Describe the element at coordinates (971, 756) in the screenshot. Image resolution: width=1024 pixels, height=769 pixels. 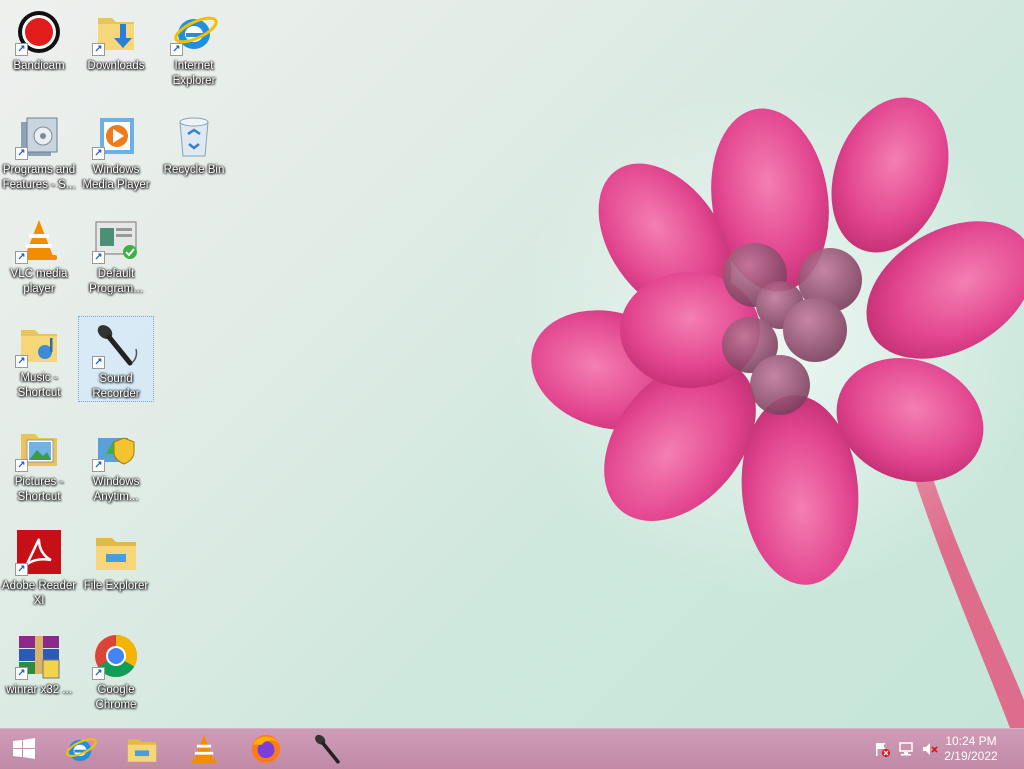
I see `clock-date: 2/19/2022` at that location.